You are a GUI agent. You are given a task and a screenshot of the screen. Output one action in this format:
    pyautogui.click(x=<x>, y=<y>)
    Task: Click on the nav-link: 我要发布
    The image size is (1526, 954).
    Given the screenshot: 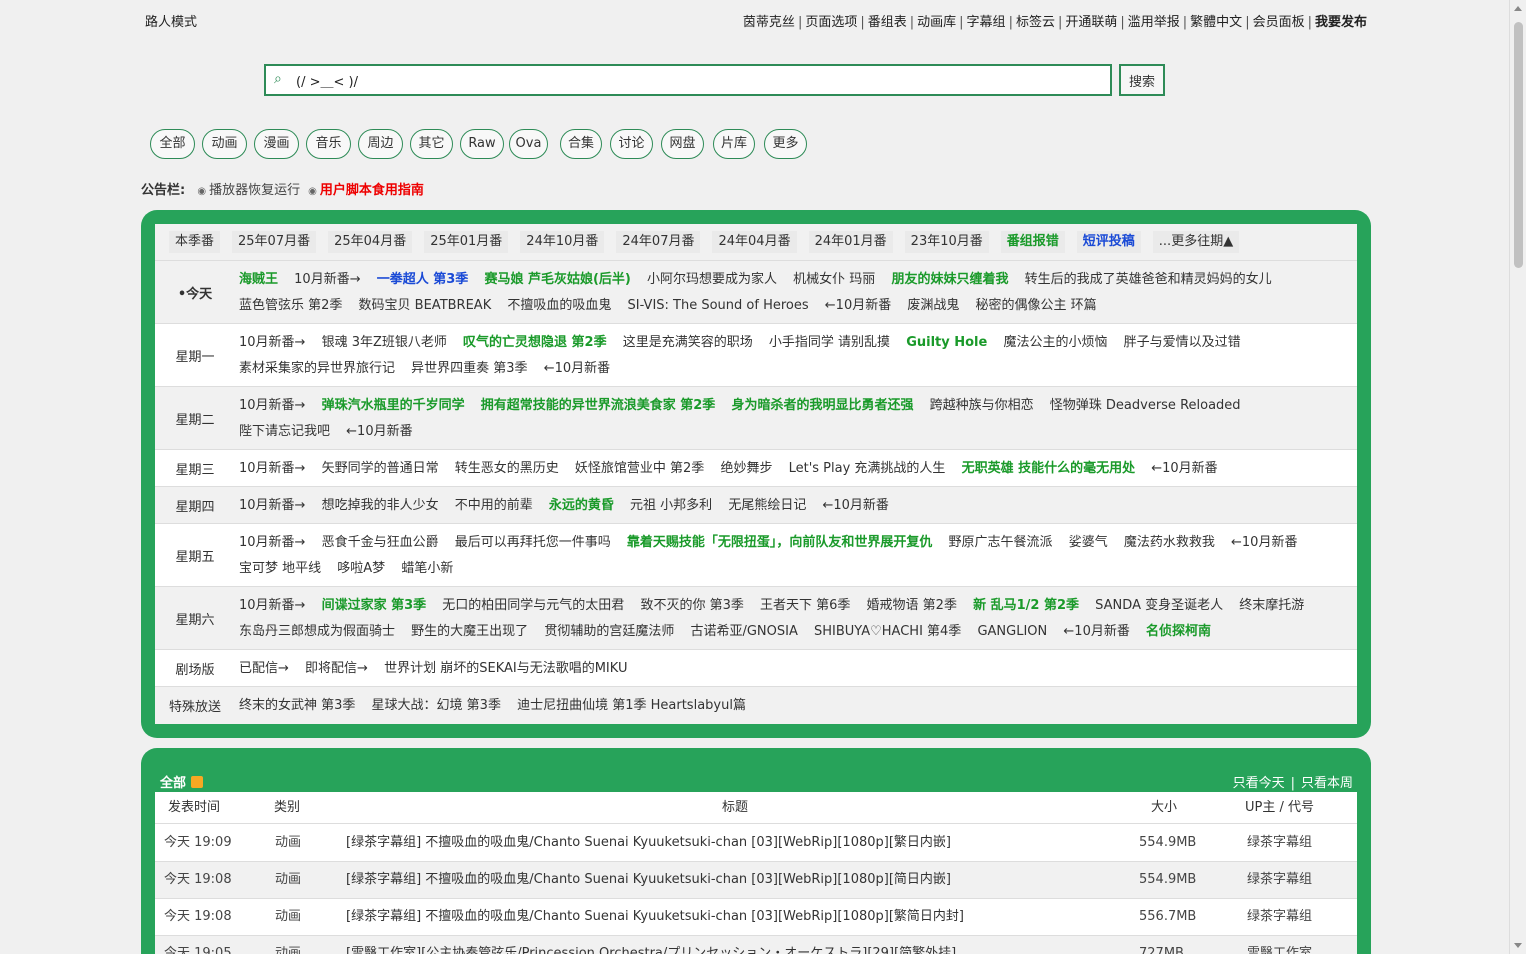 What is the action you would take?
    pyautogui.click(x=1341, y=22)
    